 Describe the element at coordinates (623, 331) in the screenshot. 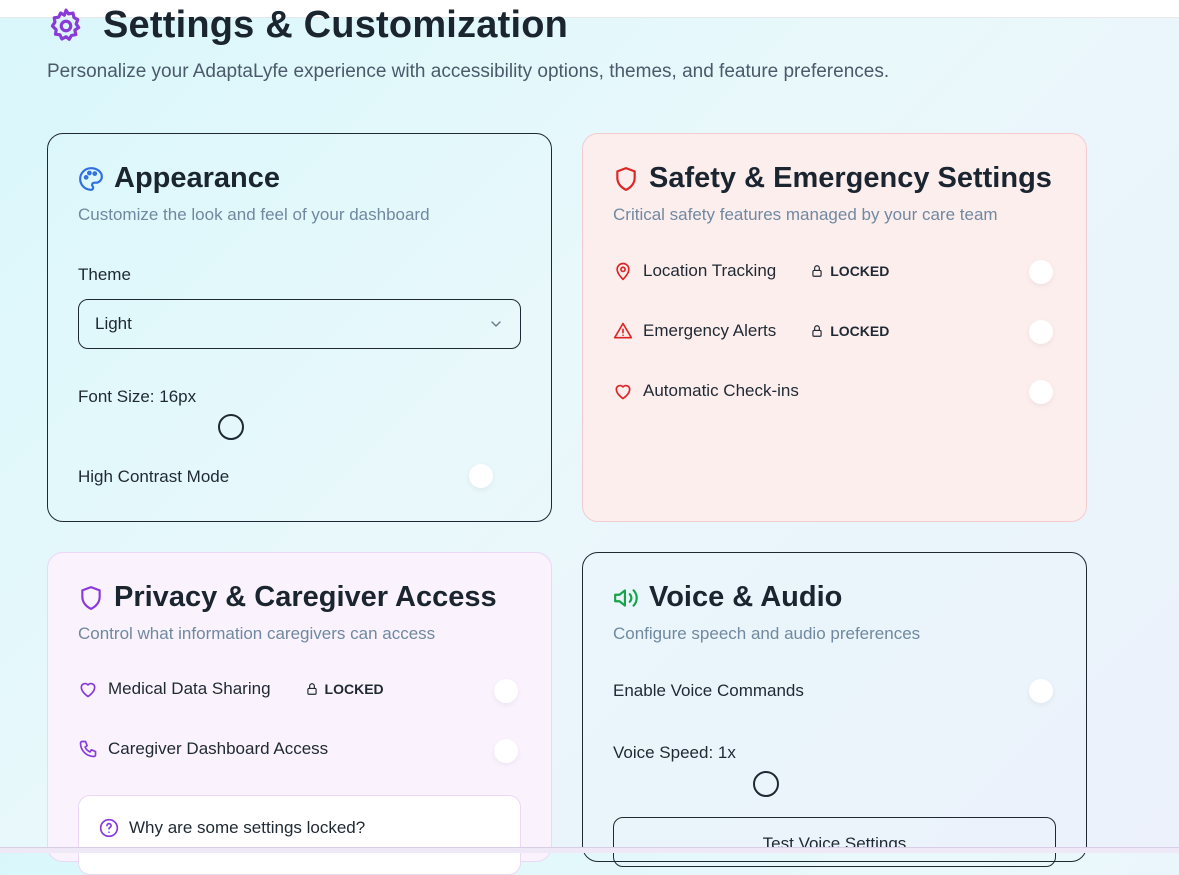

I see `alert-triangle-icon` at that location.